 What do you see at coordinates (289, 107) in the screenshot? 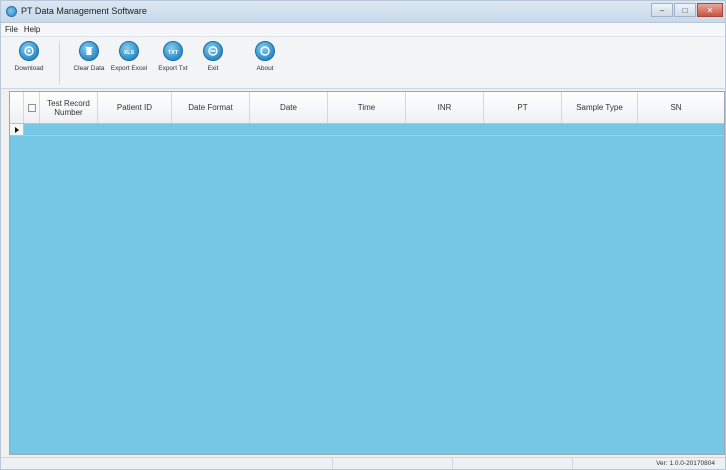
I see `col-date: Date` at bounding box center [289, 107].